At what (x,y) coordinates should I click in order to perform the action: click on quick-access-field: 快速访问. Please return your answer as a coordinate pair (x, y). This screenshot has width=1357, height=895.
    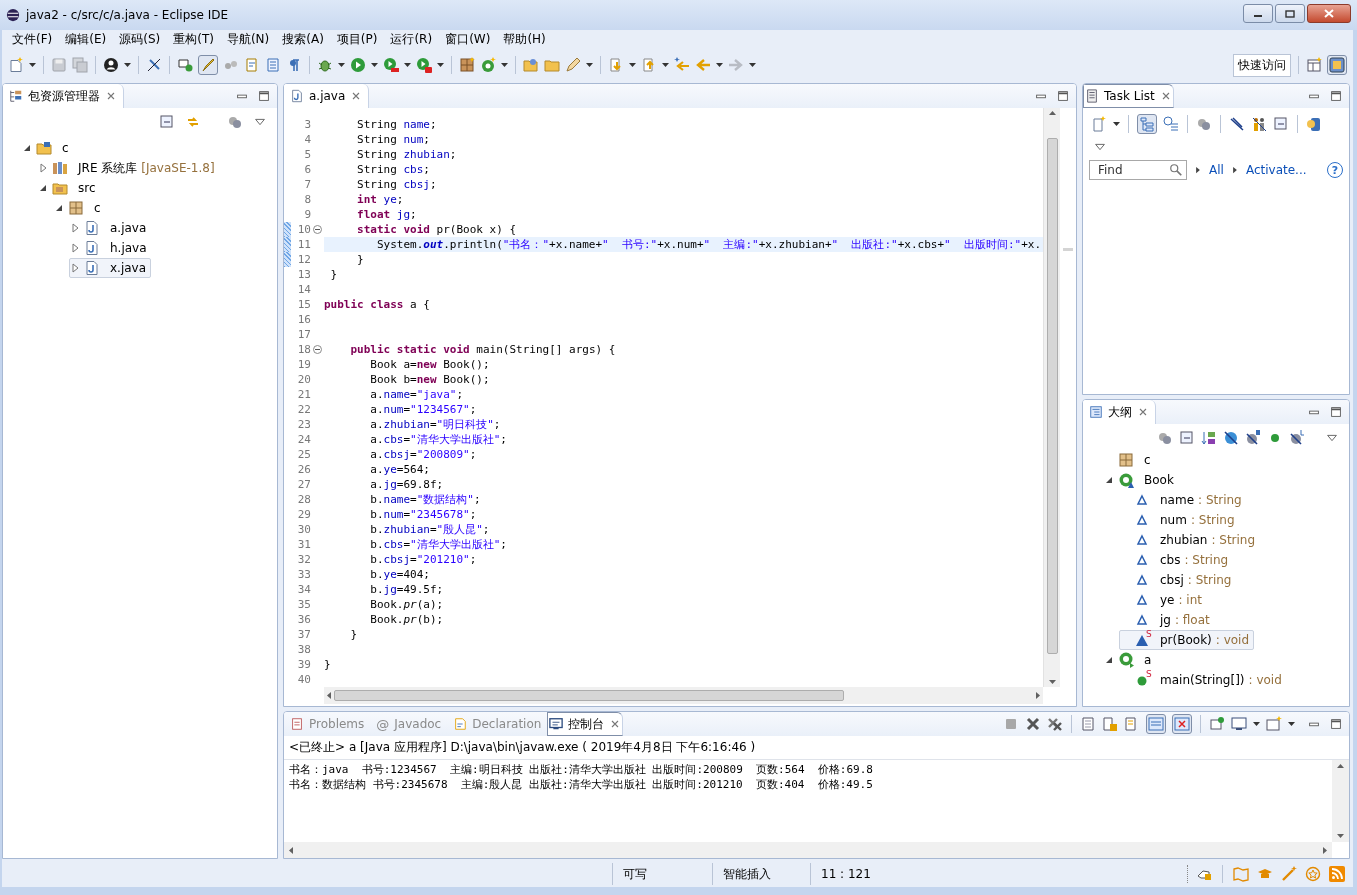
    Looking at the image, I should click on (1262, 65).